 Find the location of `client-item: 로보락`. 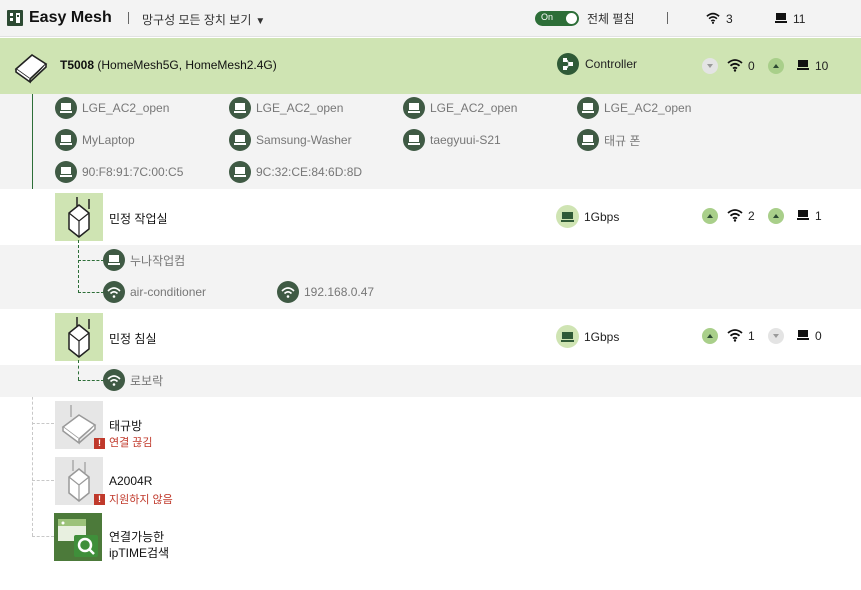

client-item: 로보락 is located at coordinates (133, 380).